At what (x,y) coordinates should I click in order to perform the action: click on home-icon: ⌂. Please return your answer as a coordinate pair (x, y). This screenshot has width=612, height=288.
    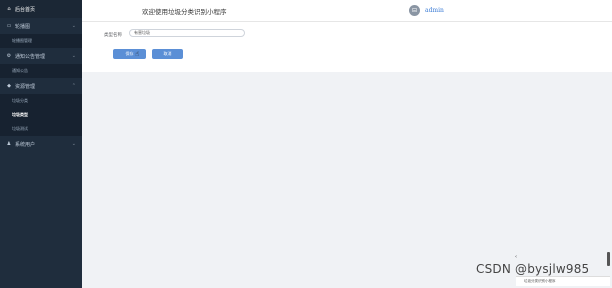
    Looking at the image, I should click on (9, 9).